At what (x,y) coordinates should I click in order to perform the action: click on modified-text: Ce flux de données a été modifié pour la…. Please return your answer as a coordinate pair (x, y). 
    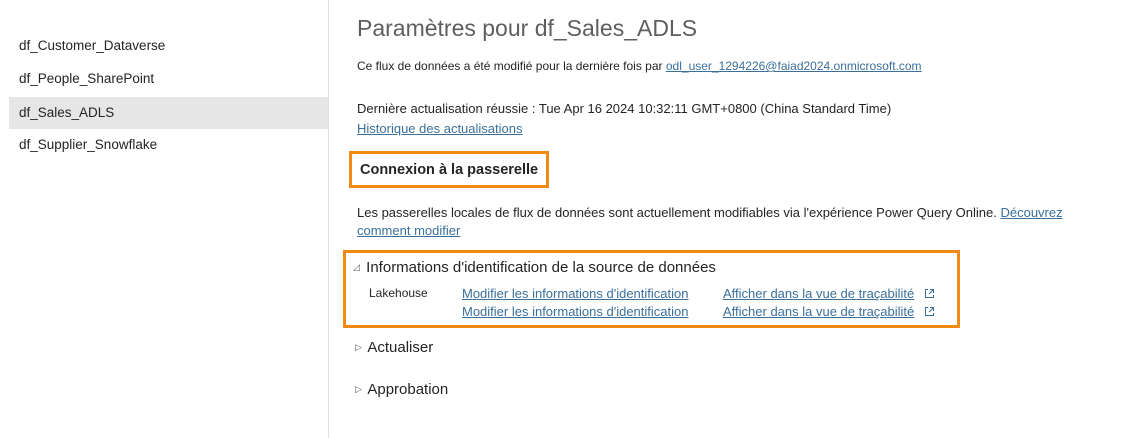
    Looking at the image, I should click on (510, 66).